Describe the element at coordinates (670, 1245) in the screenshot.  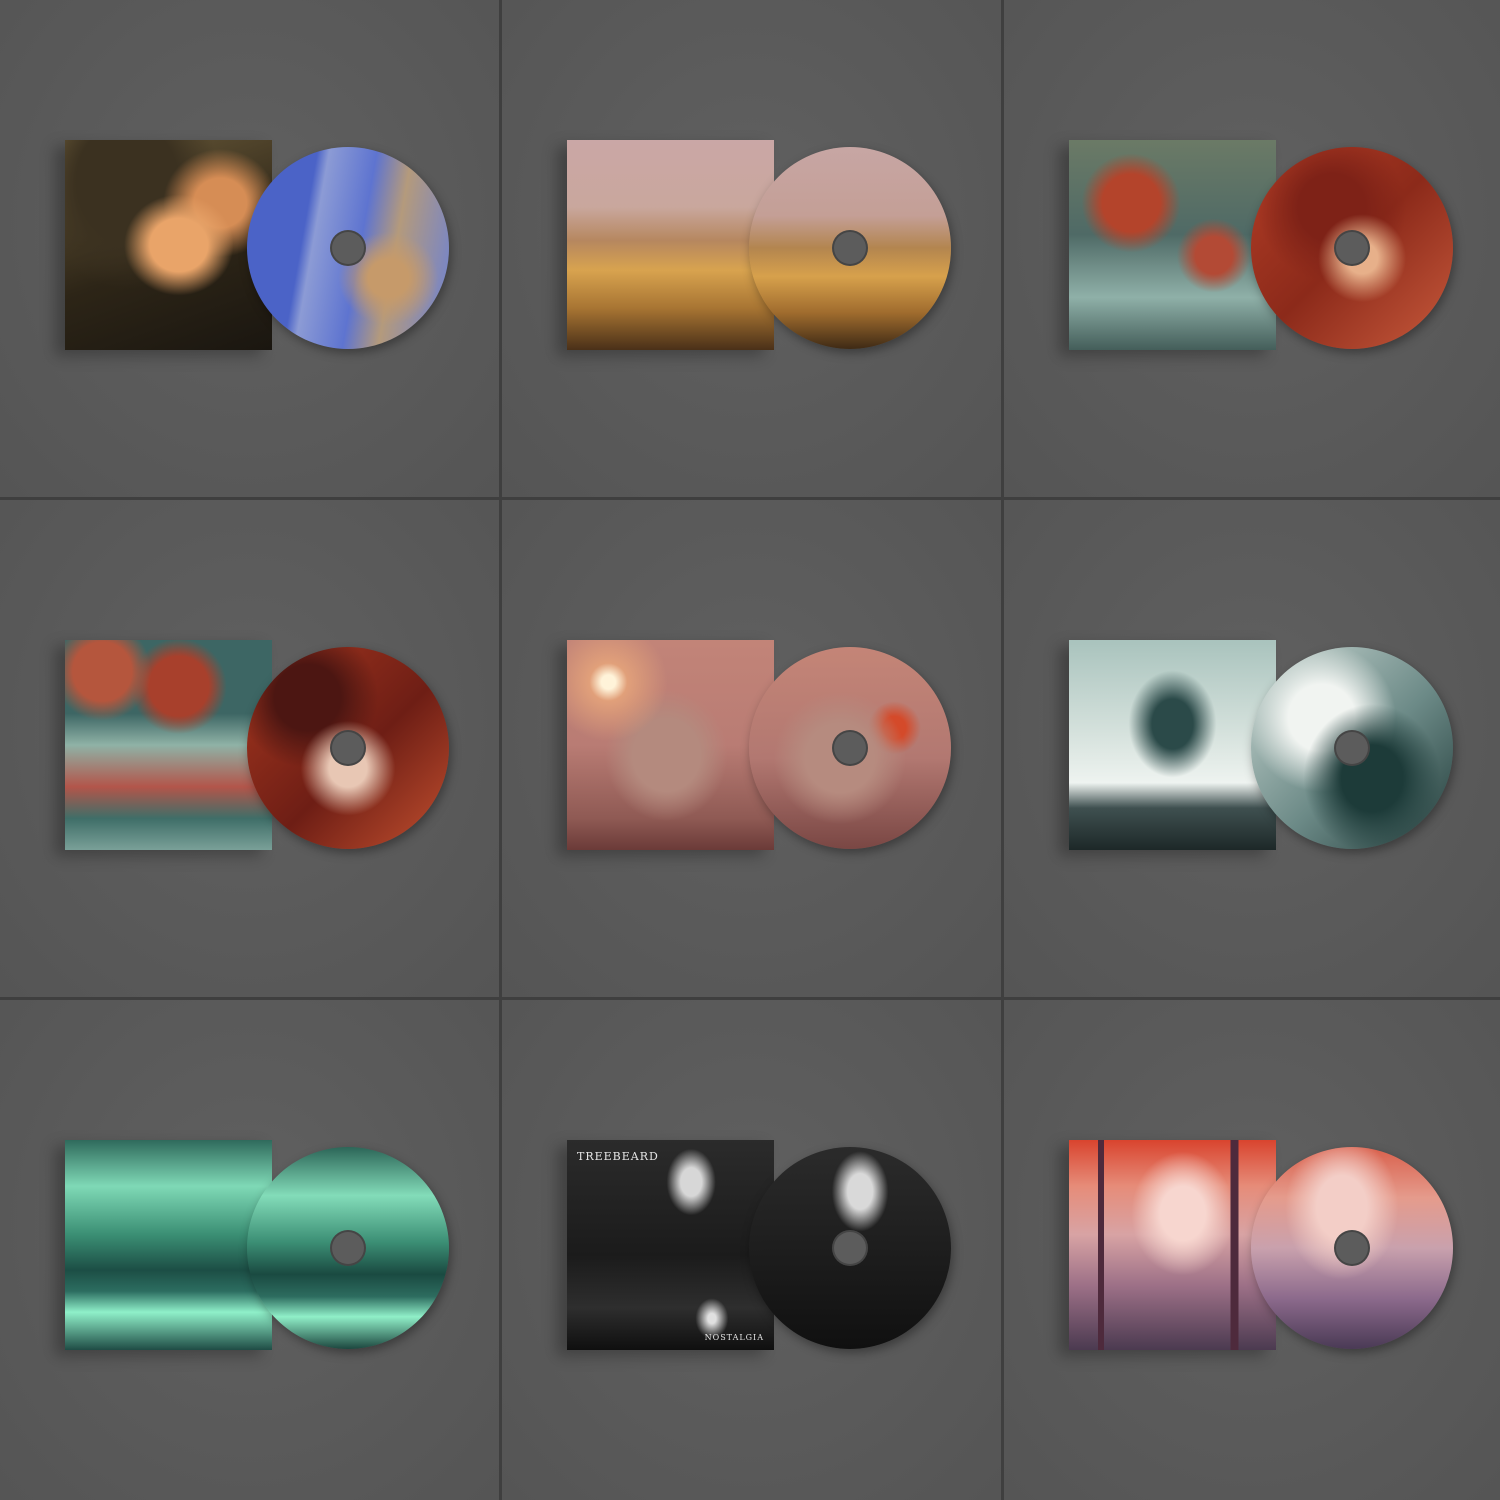
I see `album-sleeve: TREEBEARD NOSTALGIA` at that location.